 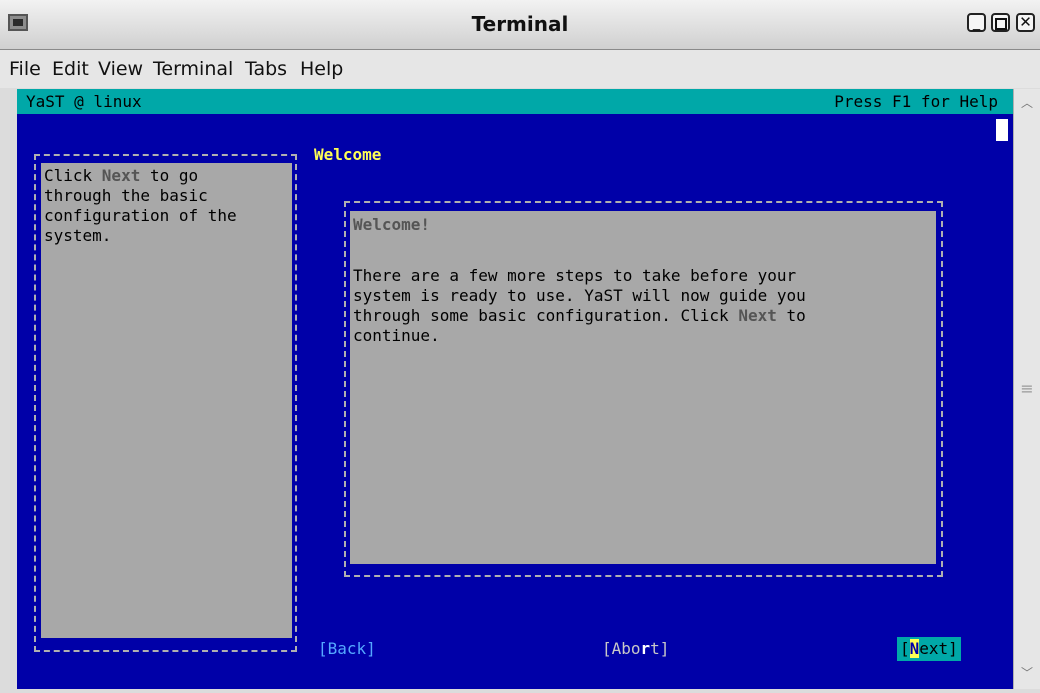 What do you see at coordinates (70, 69) in the screenshot?
I see `menu-edit: Edit` at bounding box center [70, 69].